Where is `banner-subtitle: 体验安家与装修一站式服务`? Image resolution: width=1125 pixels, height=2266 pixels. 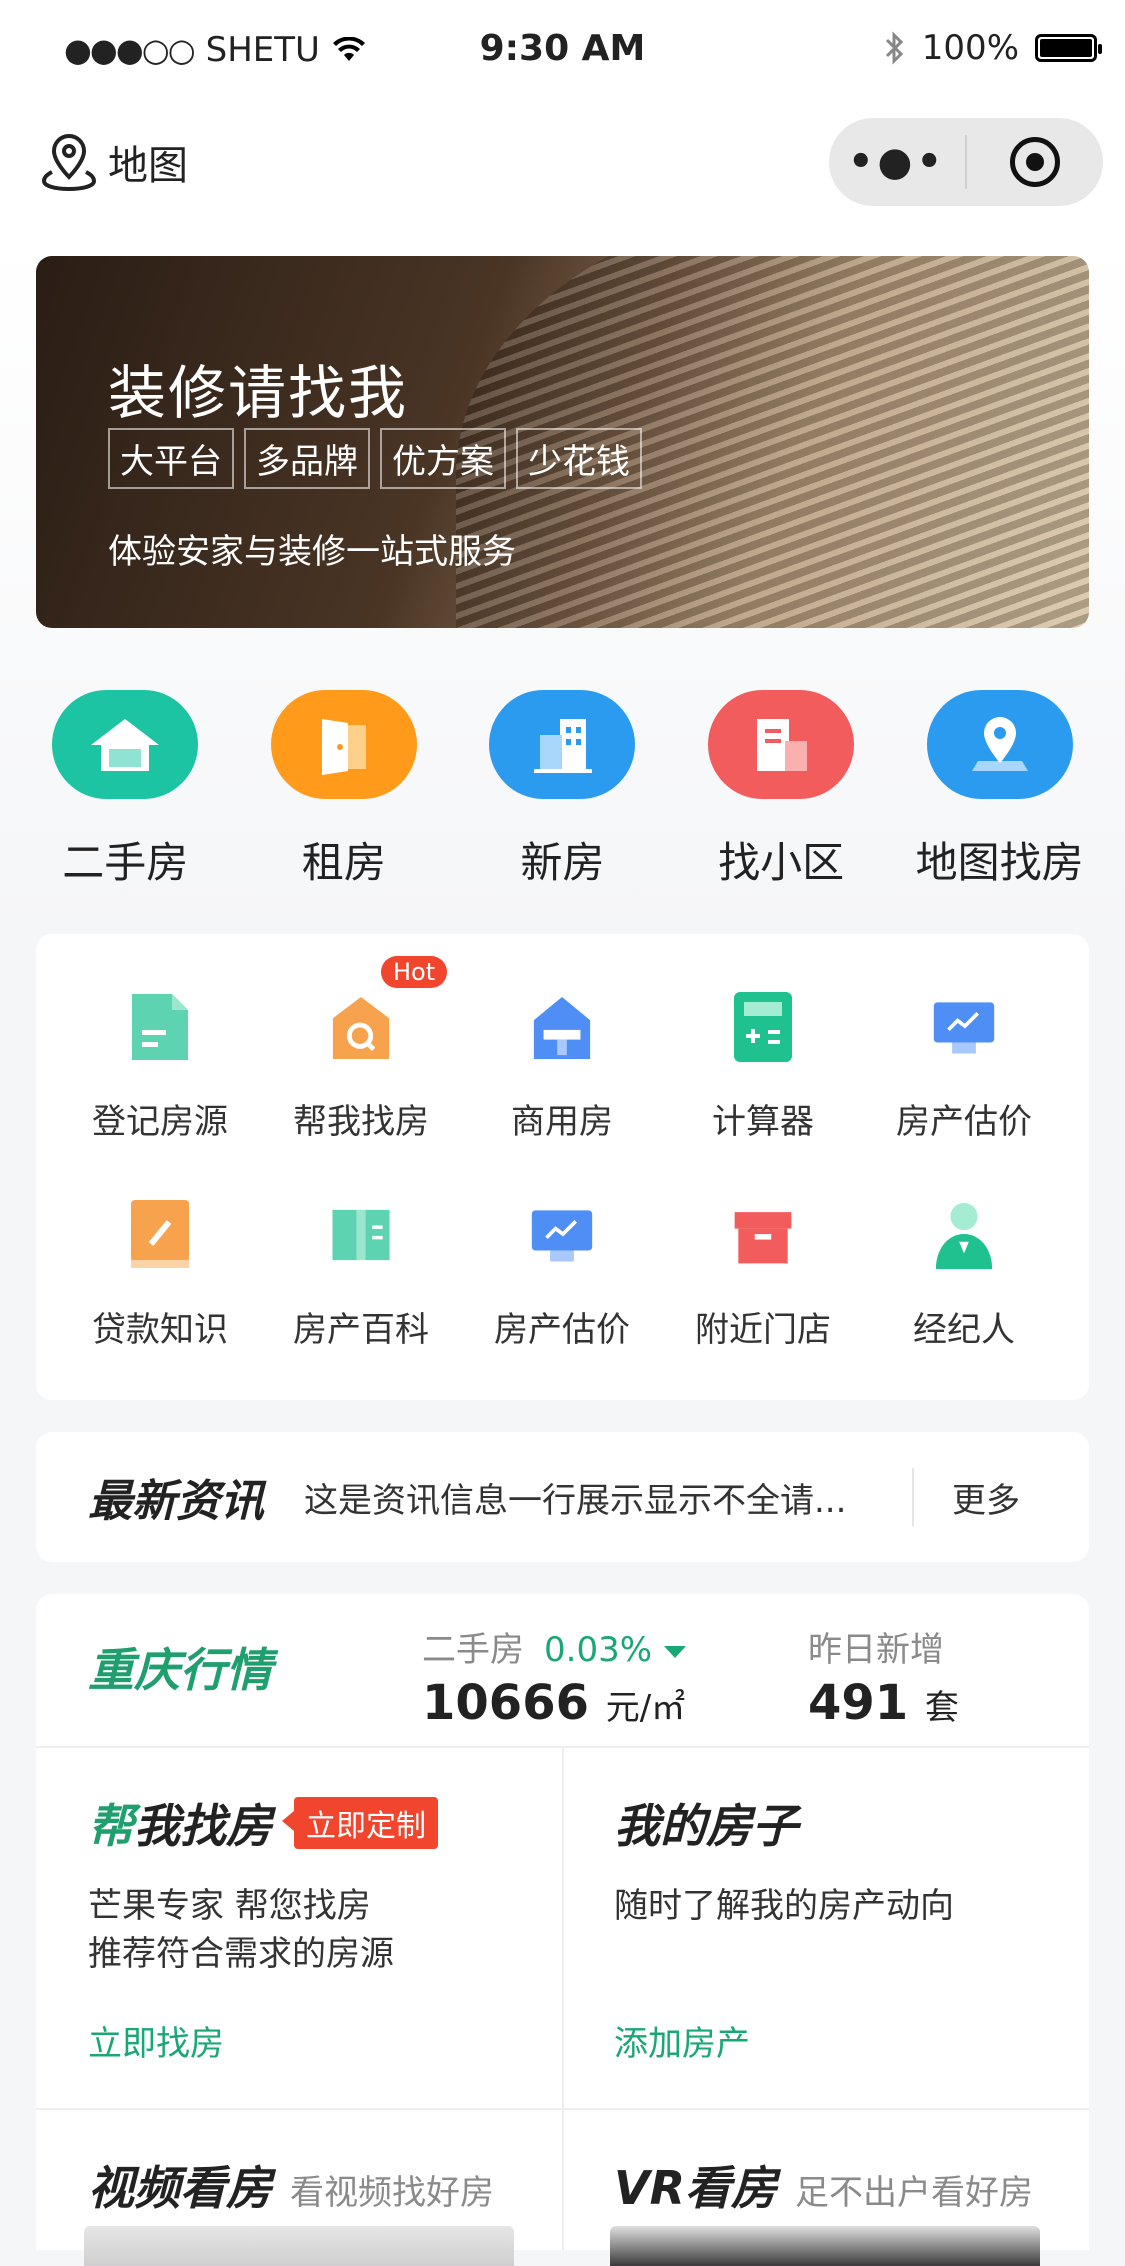 banner-subtitle: 体验安家与装修一站式服务 is located at coordinates (312, 552).